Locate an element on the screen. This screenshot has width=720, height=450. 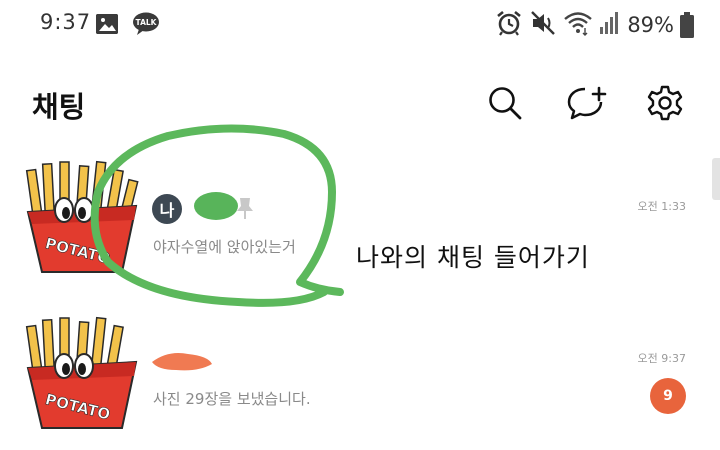
mute-icon is located at coordinates (543, 25).